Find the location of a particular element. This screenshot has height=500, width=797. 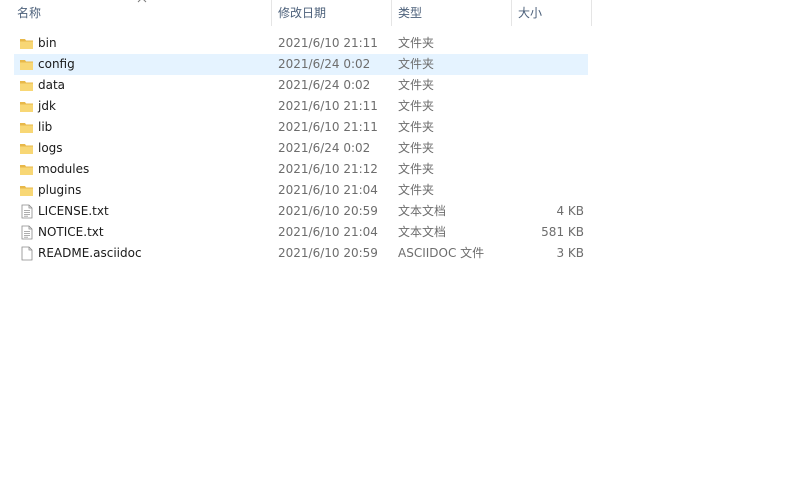

sort-ascending-icon is located at coordinates (142, 1).